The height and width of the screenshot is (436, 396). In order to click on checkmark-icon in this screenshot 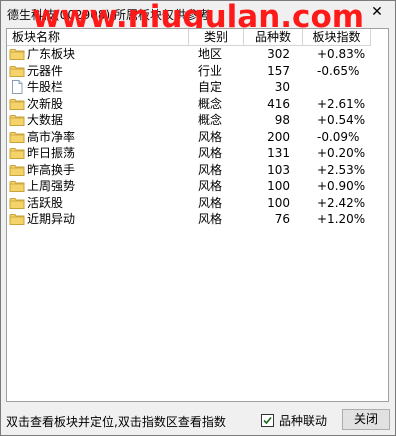, I will do `click(267, 420)`.